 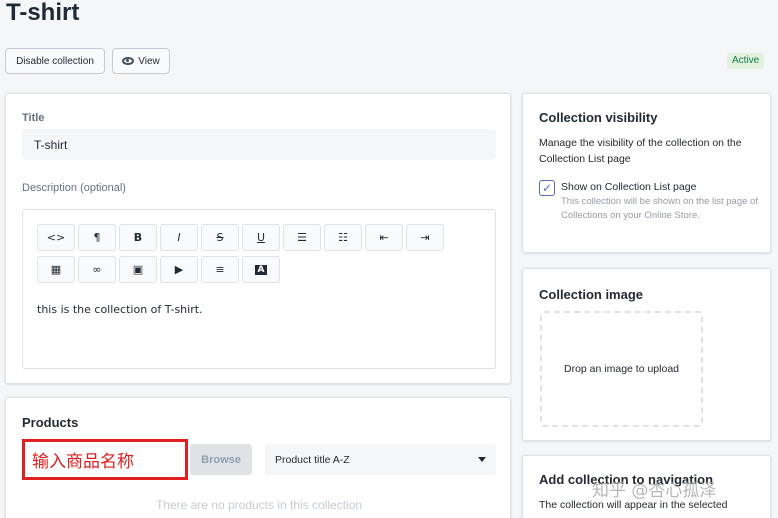 I want to click on code-tool-button: <>, so click(x=56, y=237).